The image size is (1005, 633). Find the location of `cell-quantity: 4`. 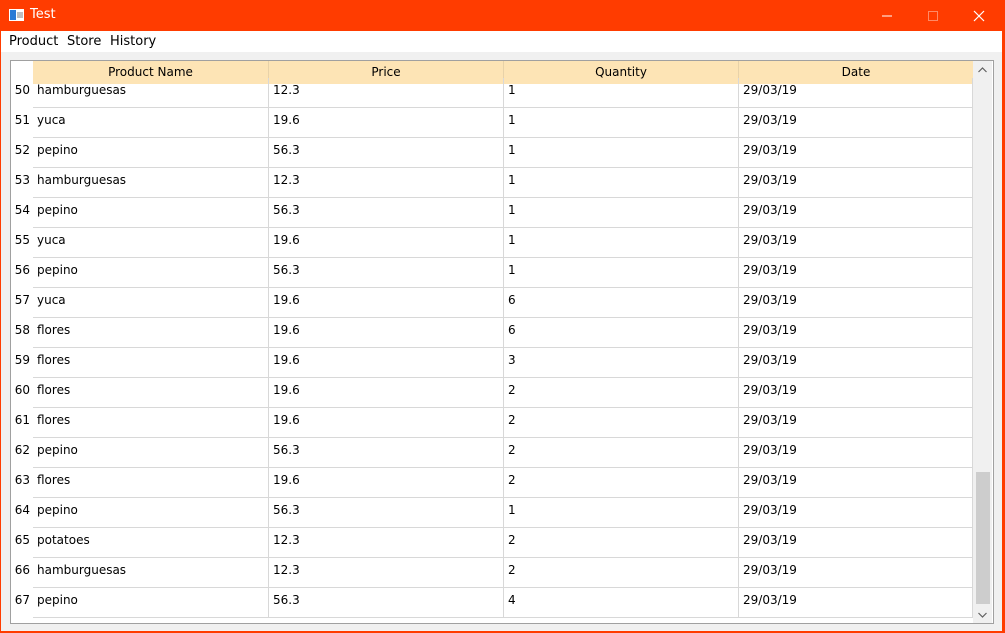

cell-quantity: 4 is located at coordinates (621, 603).